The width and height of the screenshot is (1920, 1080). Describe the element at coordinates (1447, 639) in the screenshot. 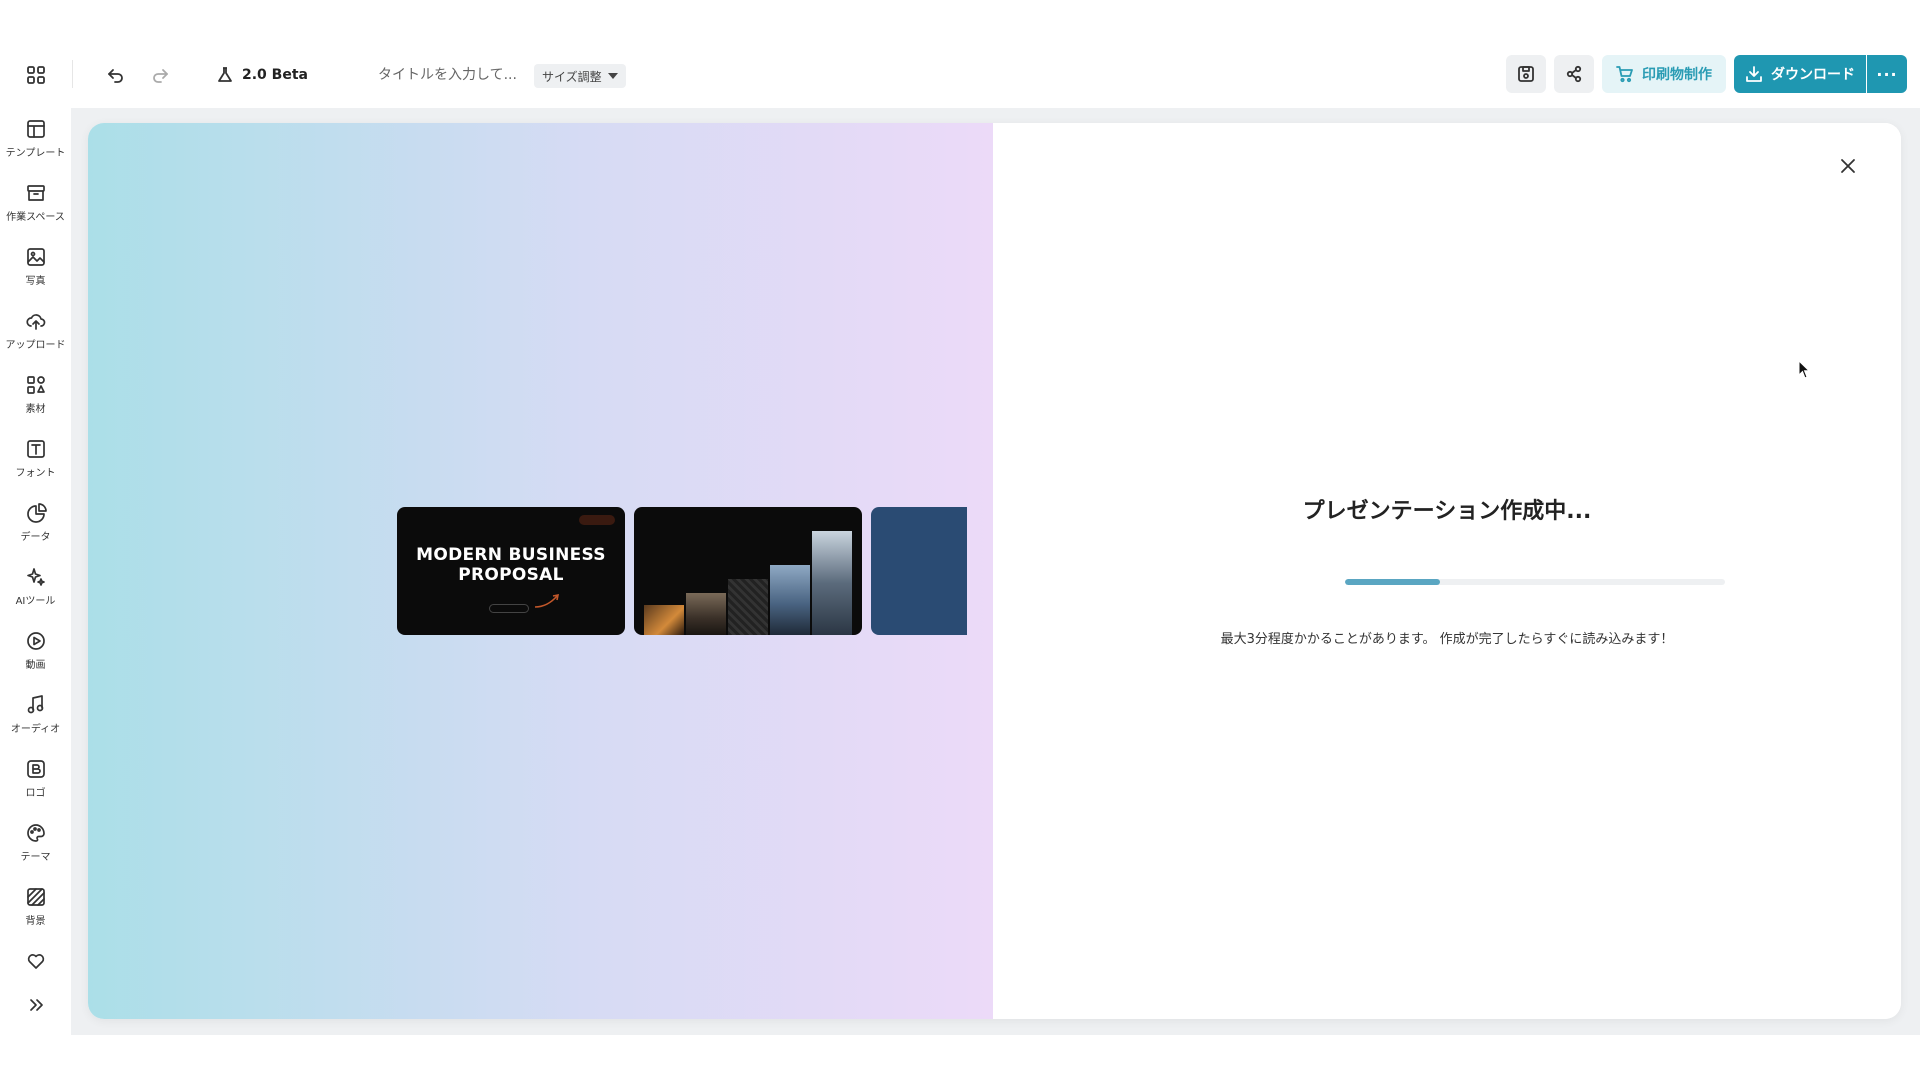

I see `loading-note: 最大3分程度かかることがあります。 作成が完了したらすぐに読み込みます！` at that location.